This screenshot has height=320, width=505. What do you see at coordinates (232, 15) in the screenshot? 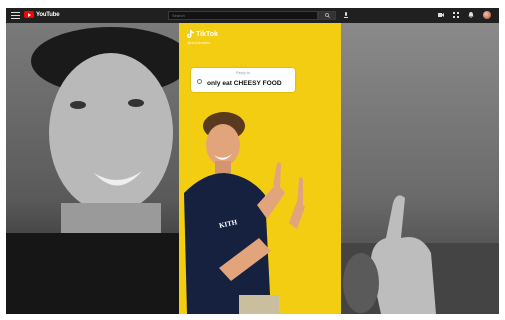
I see `search-input` at bounding box center [232, 15].